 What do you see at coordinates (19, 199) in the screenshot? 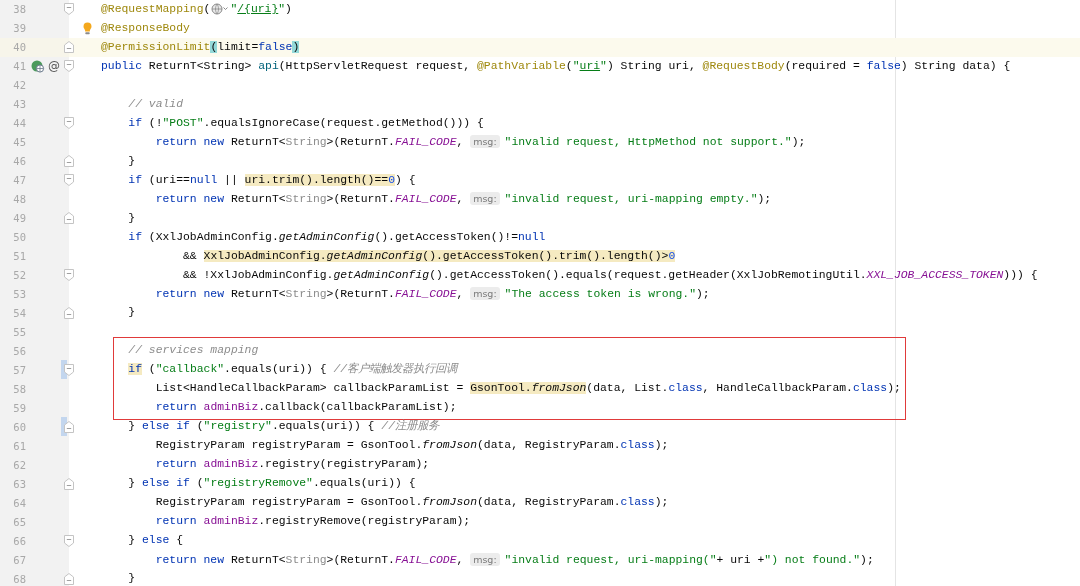
I see `line-number: 48` at bounding box center [19, 199].